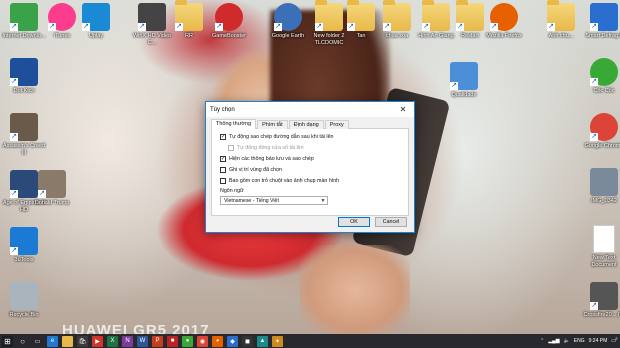 This screenshot has height=348, width=620. I want to click on taskbar-app-teal: ▲, so click(262, 341).